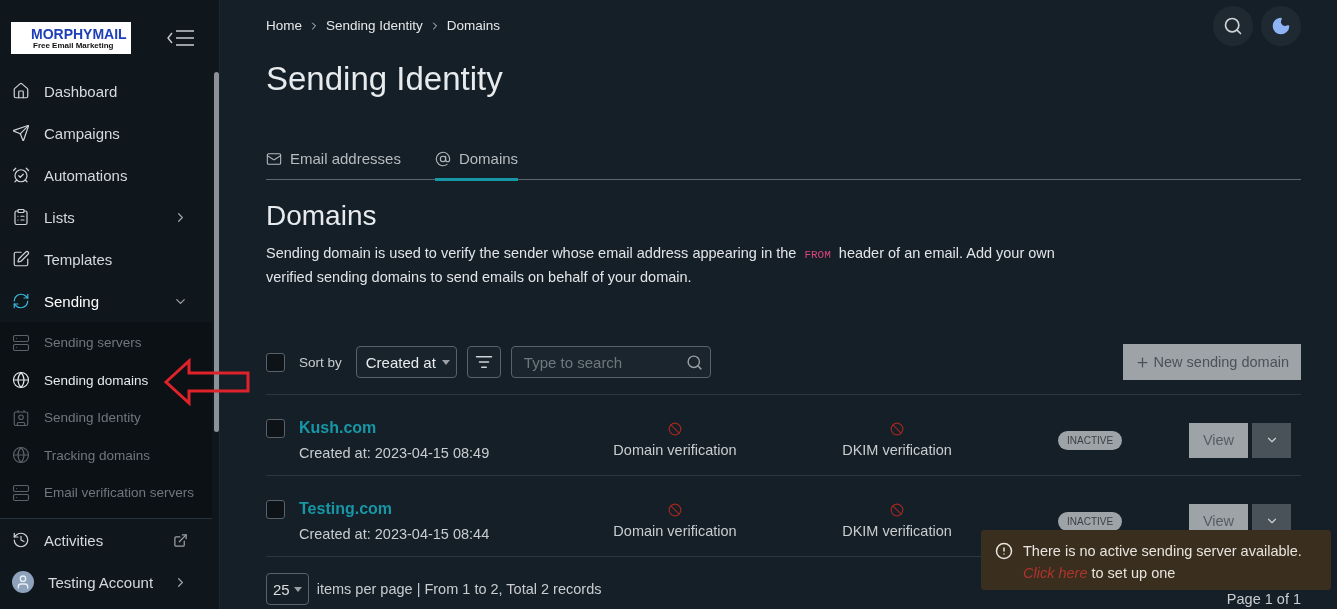  What do you see at coordinates (106, 217) in the screenshot?
I see `sidebar-item: Lists` at bounding box center [106, 217].